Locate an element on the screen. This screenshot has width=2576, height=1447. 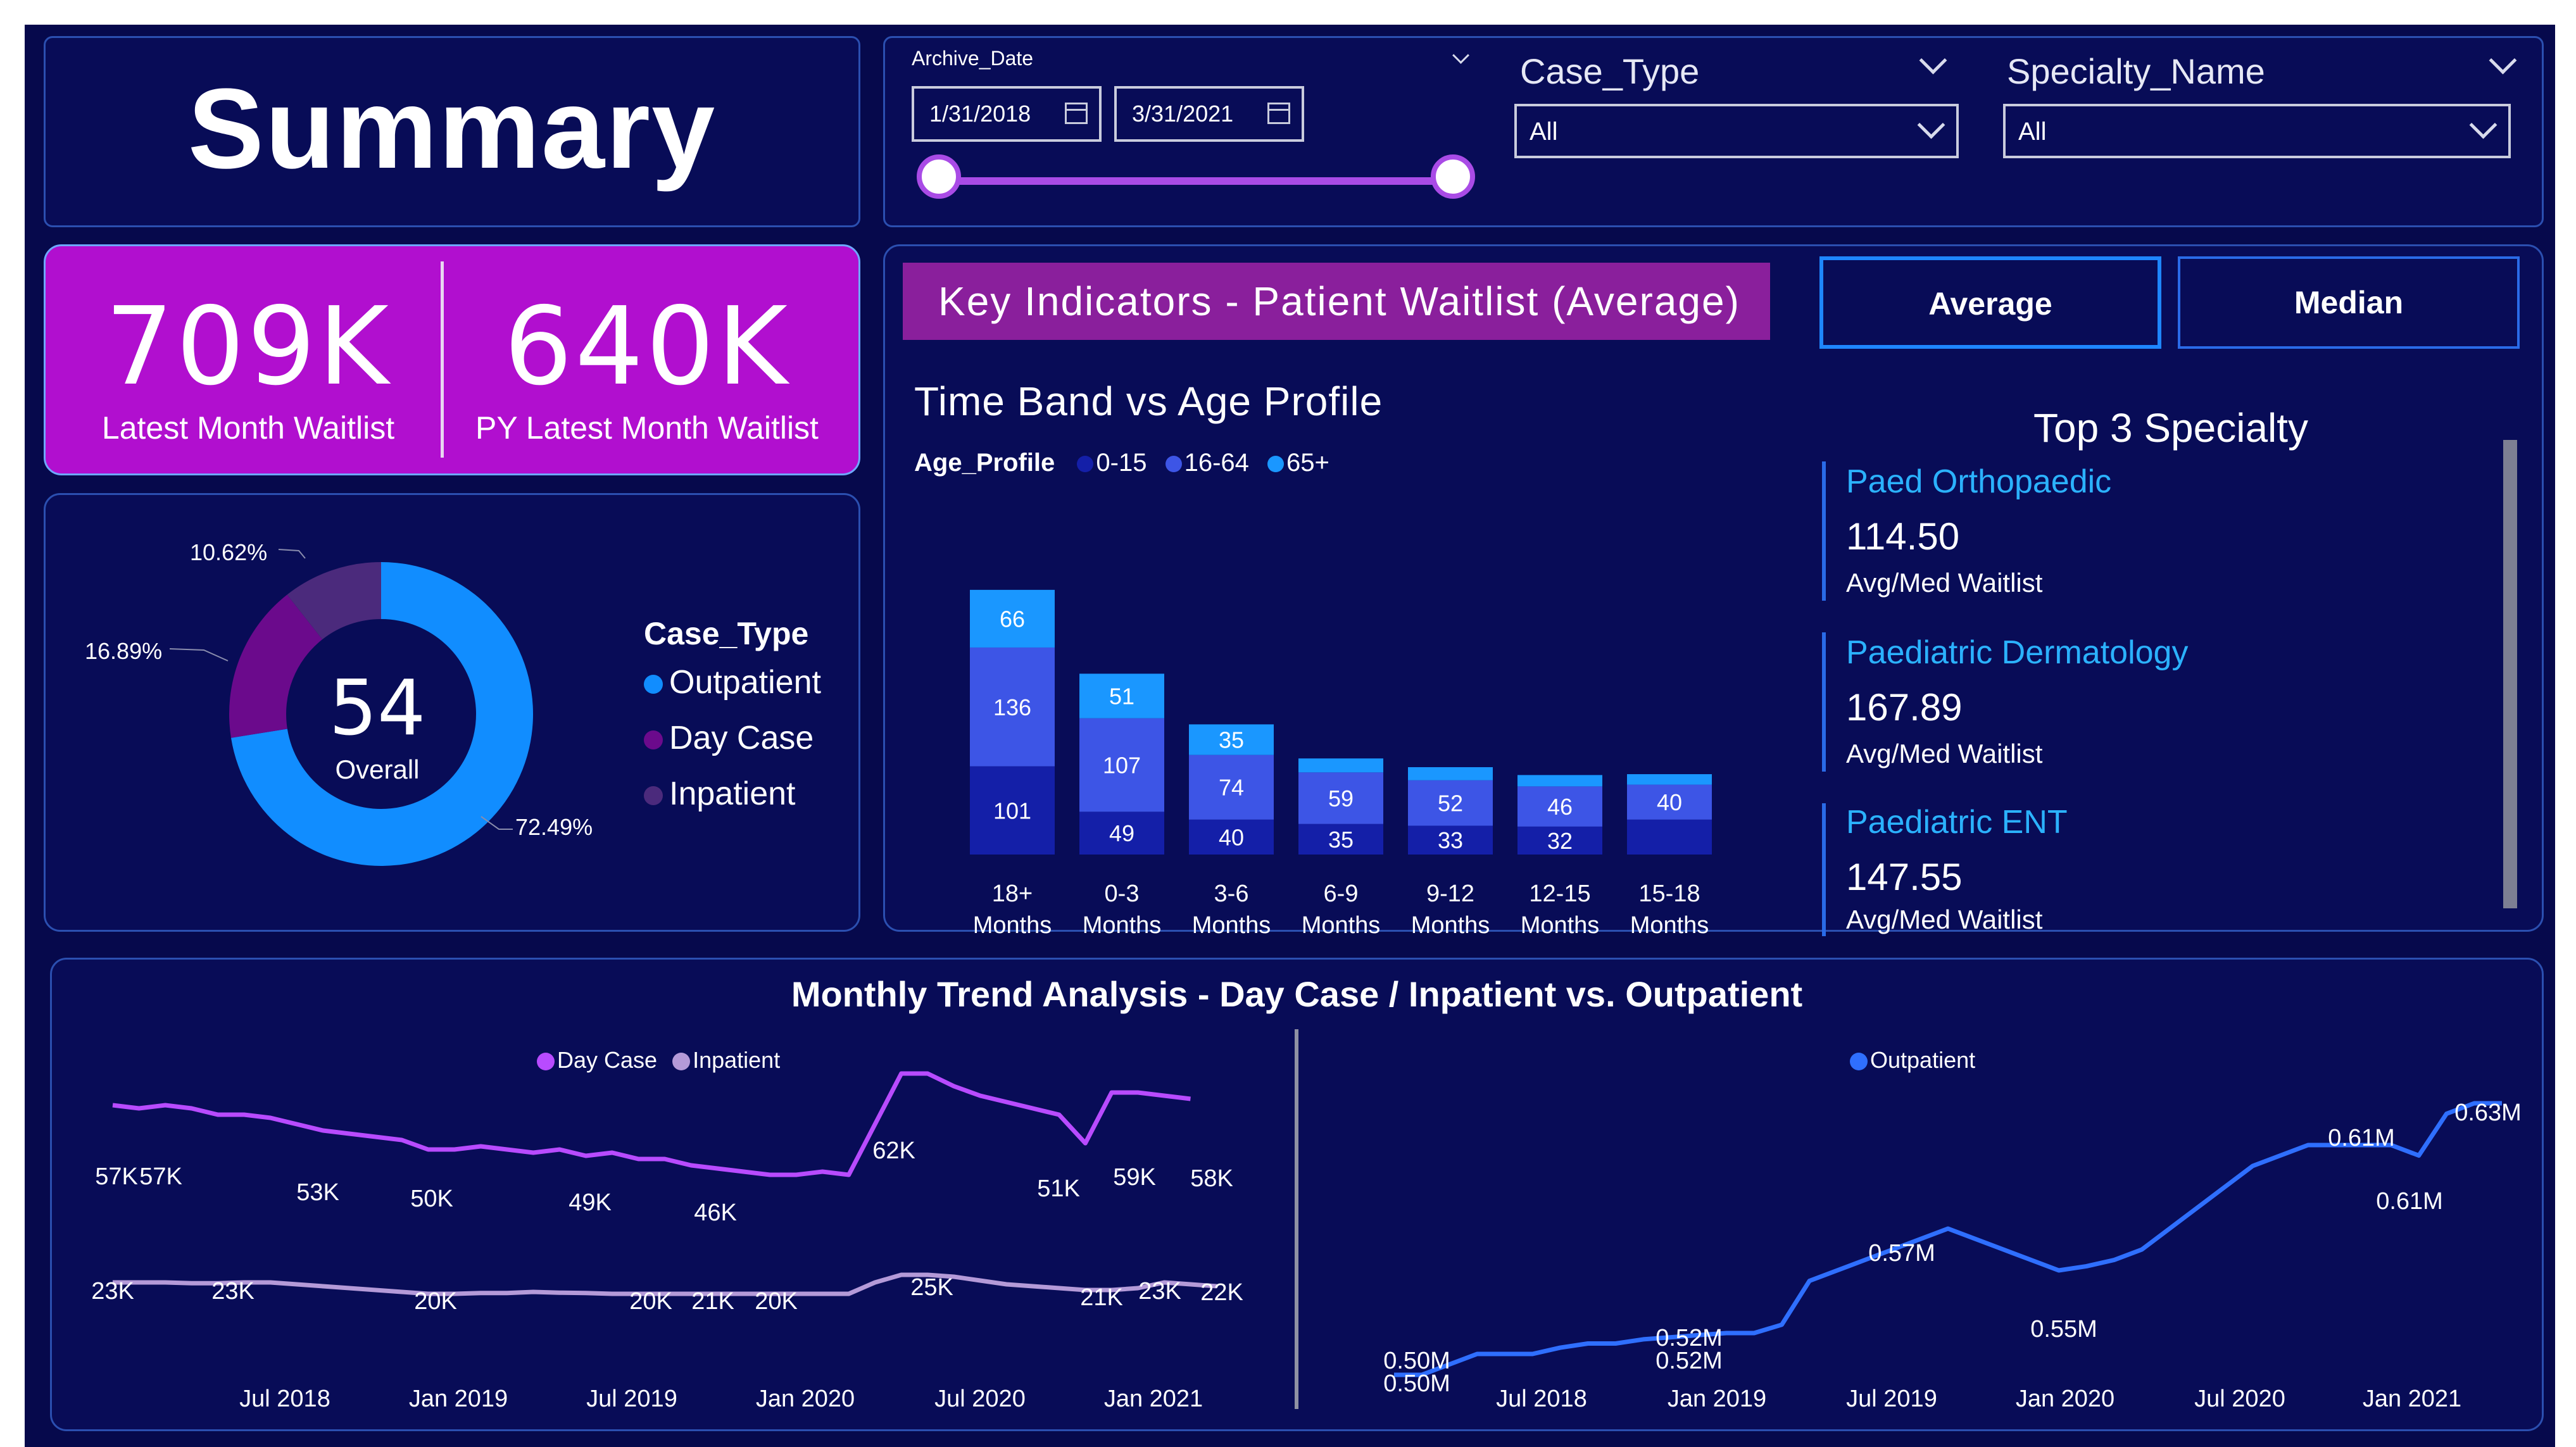
py-latest-month-waitlist-label: PY Latest Month Waitlist is located at coordinates (647, 428).